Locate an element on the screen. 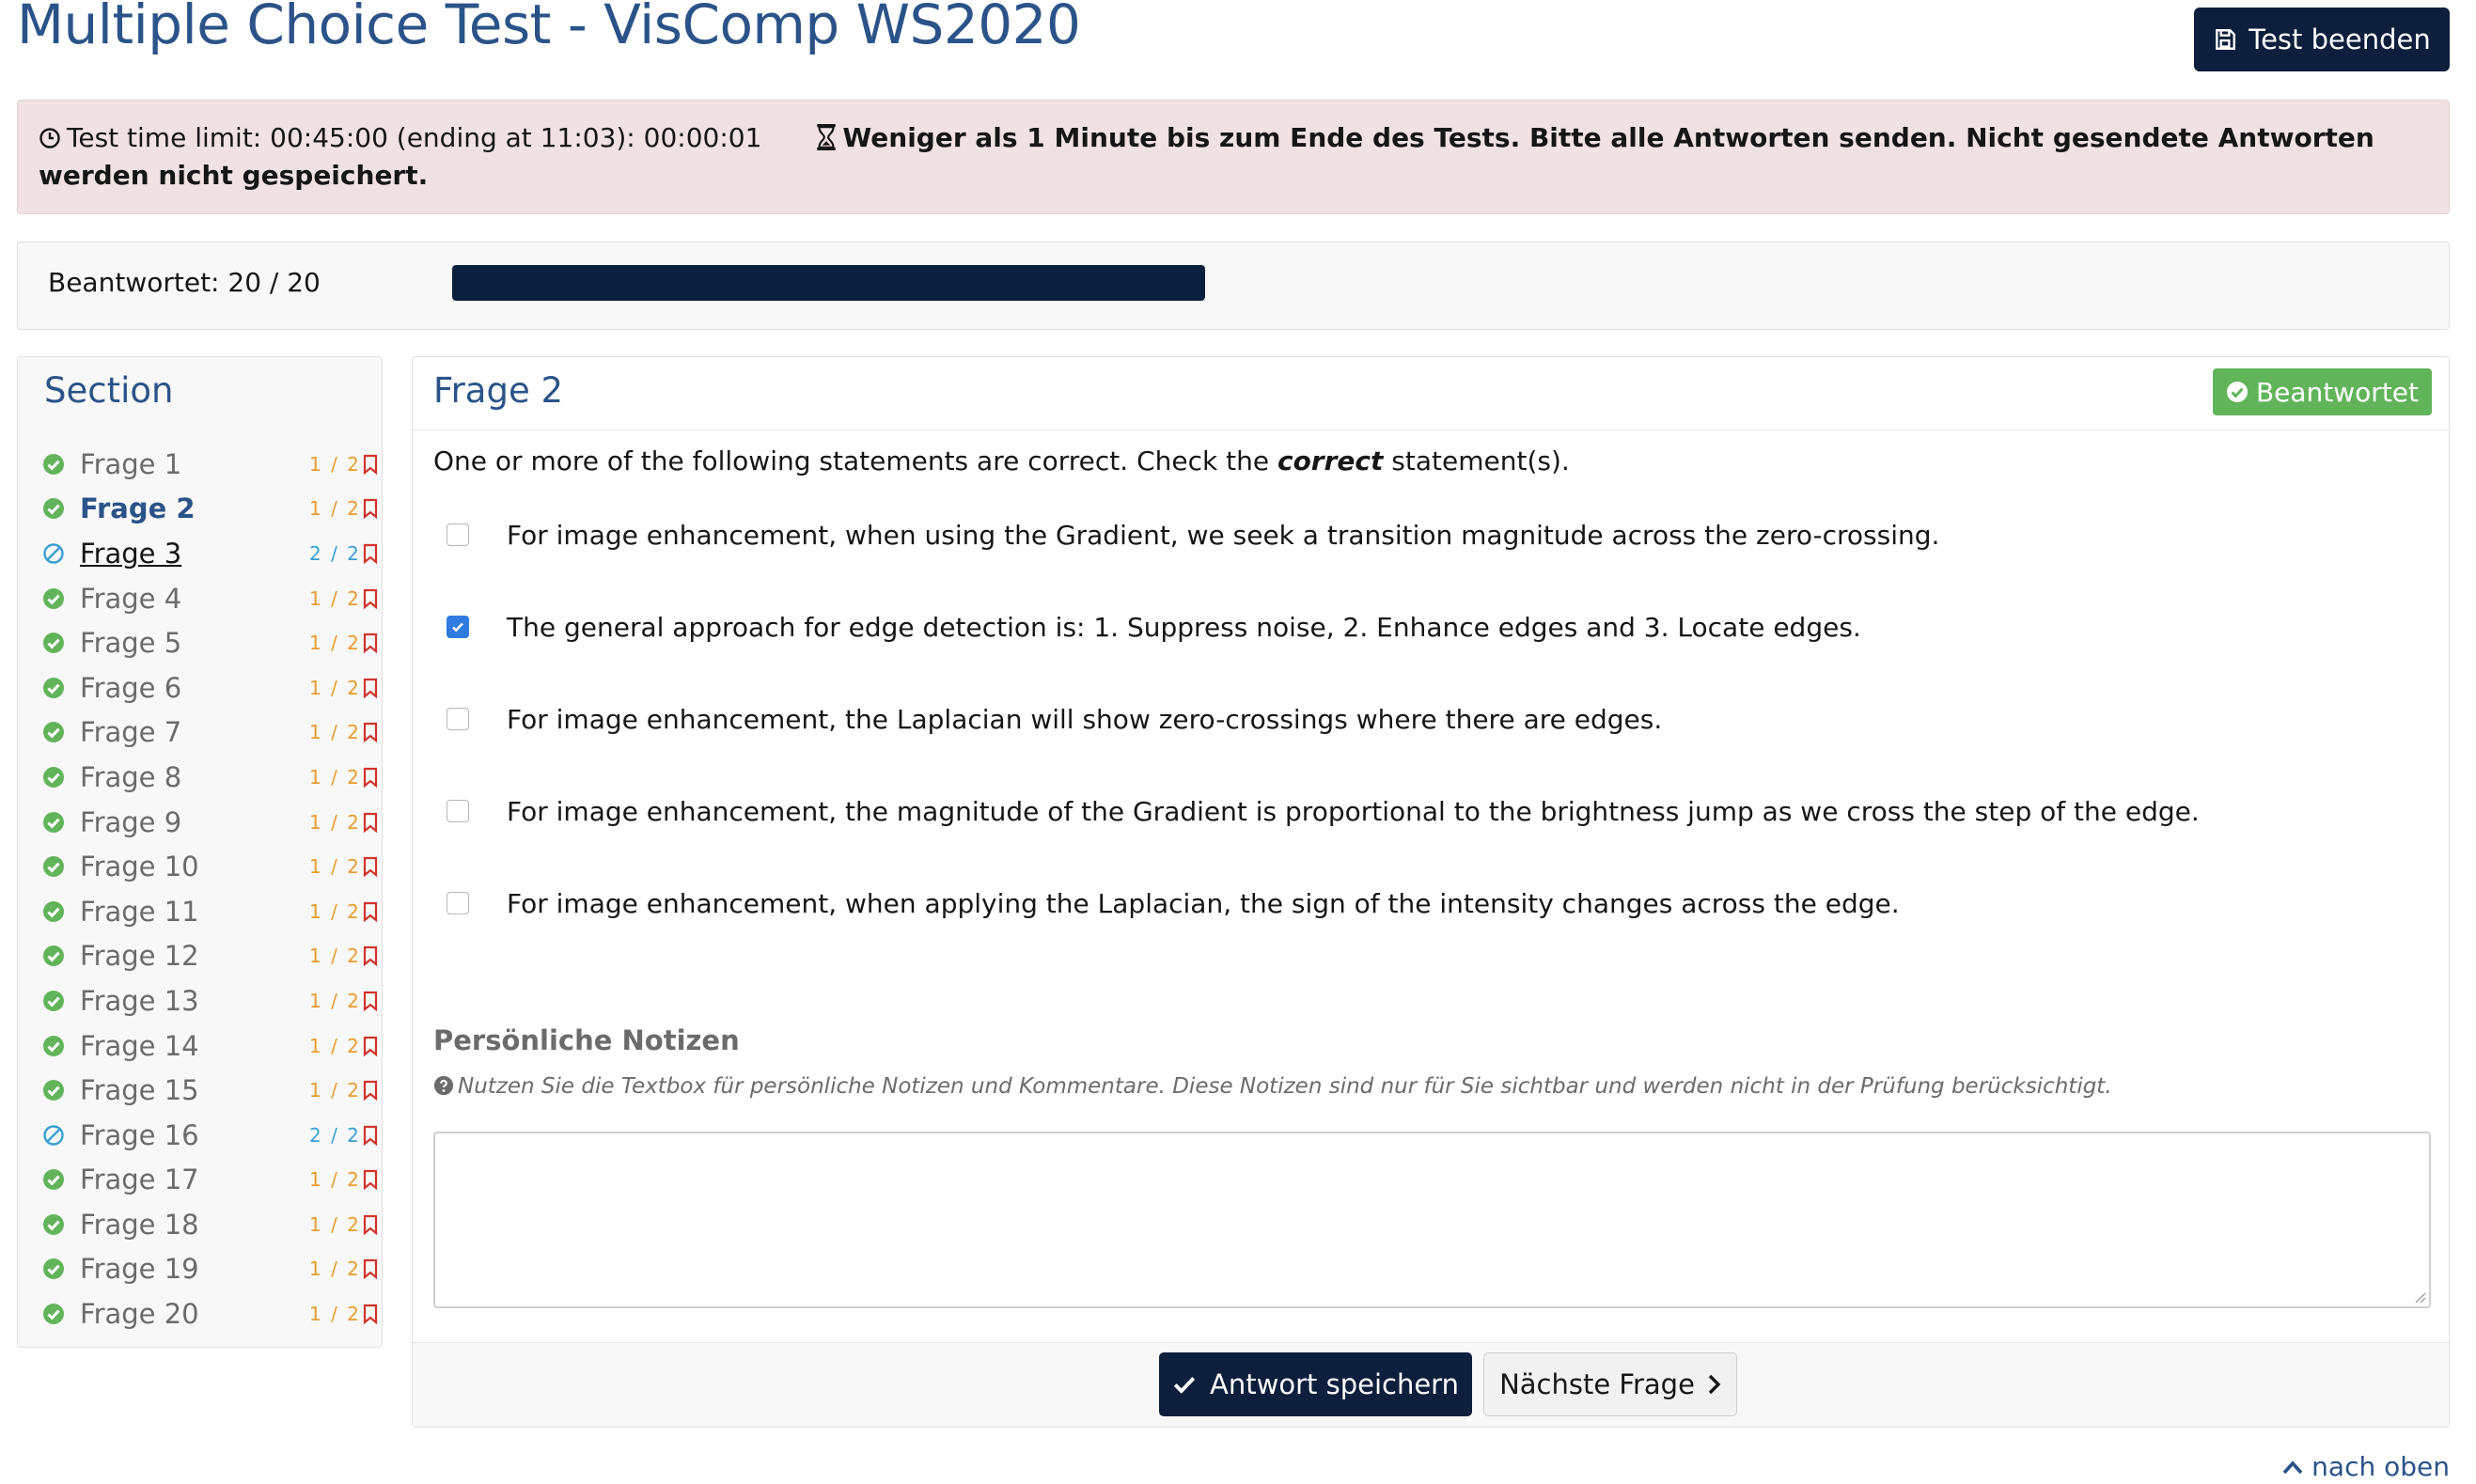 The height and width of the screenshot is (1484, 2476). question-circle-icon is located at coordinates (444, 1085).